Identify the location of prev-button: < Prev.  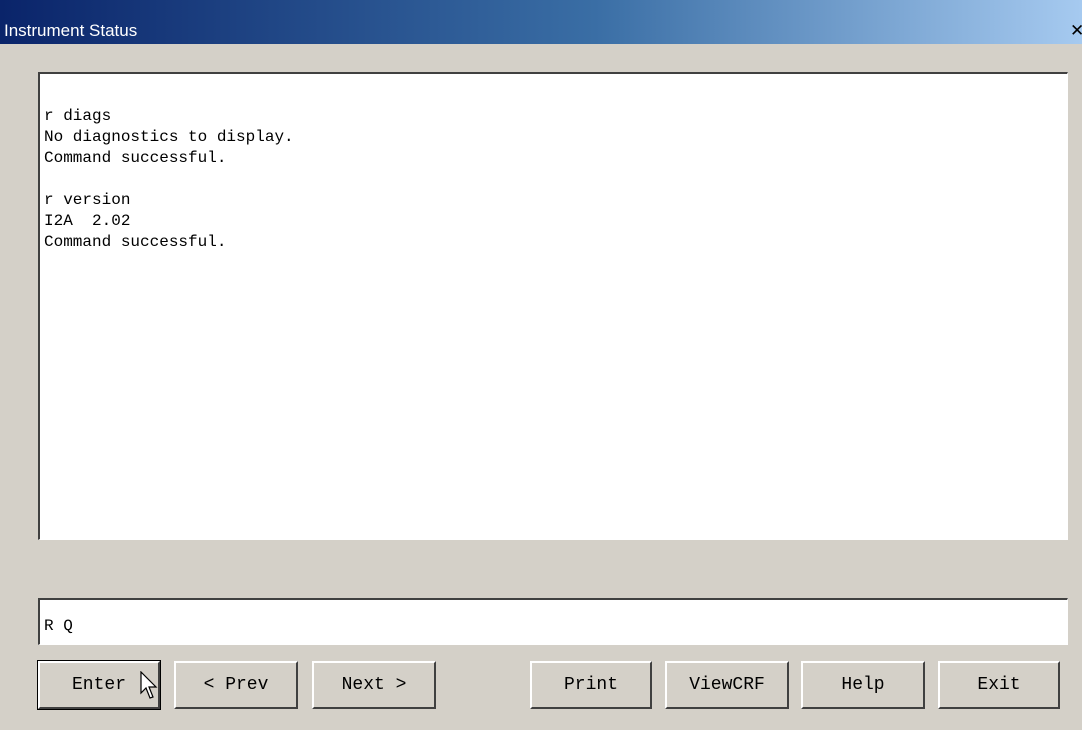
(236, 685).